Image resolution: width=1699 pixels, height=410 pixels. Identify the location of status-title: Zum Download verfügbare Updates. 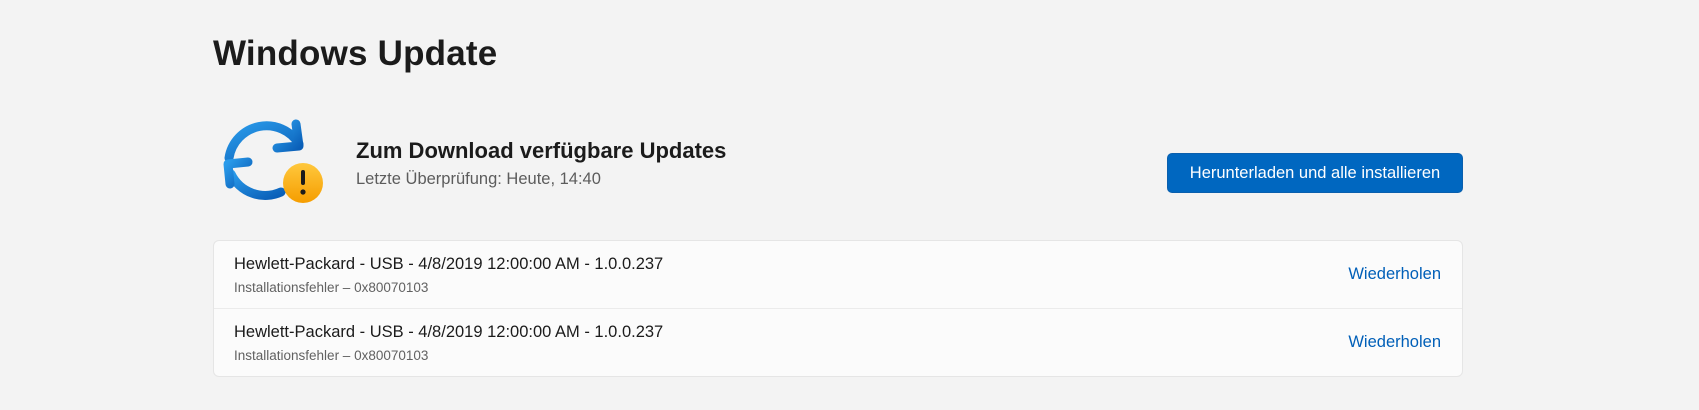
(541, 150).